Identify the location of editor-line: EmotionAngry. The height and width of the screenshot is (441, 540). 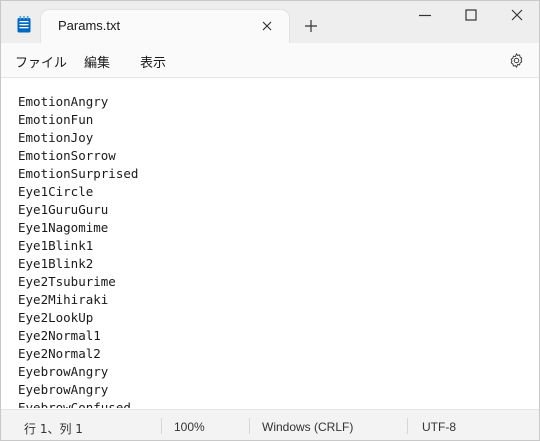
(63, 101).